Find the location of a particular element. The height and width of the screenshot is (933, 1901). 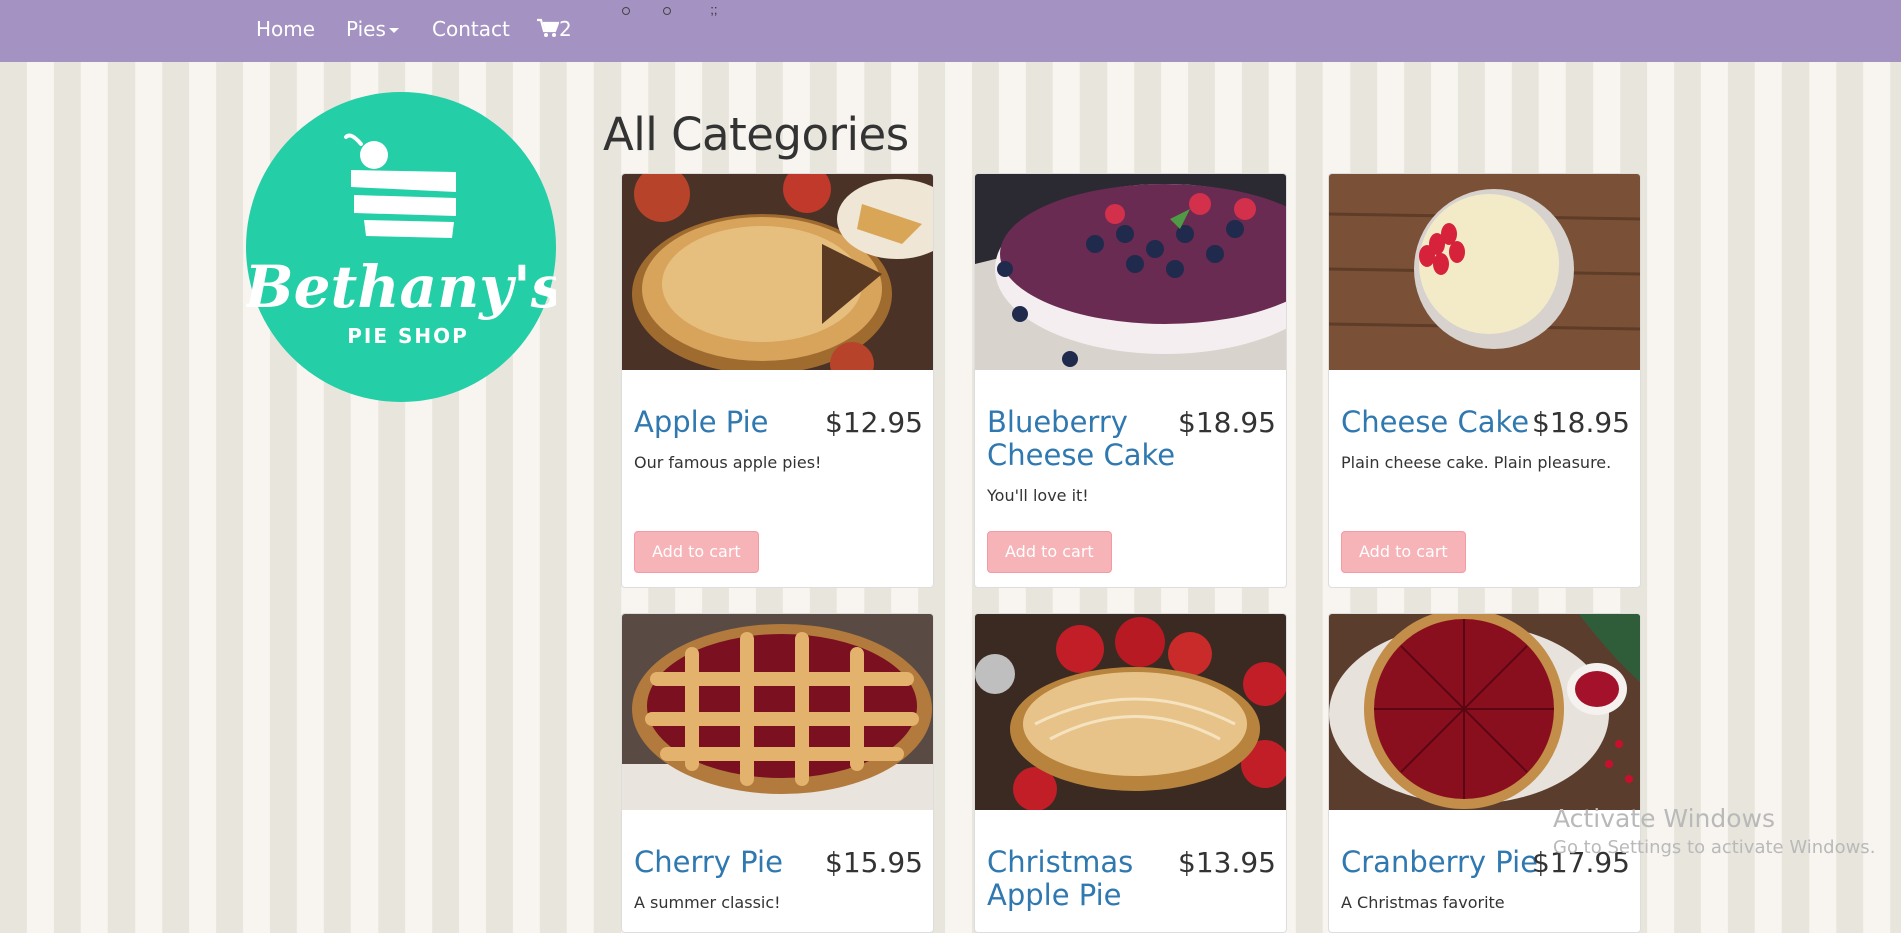

product-name: Christmas Apple Pie is located at coordinates (1094, 879).